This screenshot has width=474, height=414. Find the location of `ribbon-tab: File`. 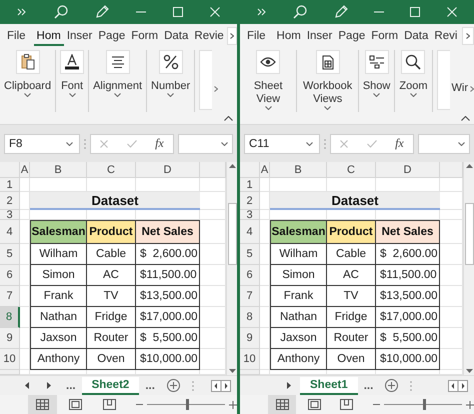

ribbon-tab: File is located at coordinates (256, 36).